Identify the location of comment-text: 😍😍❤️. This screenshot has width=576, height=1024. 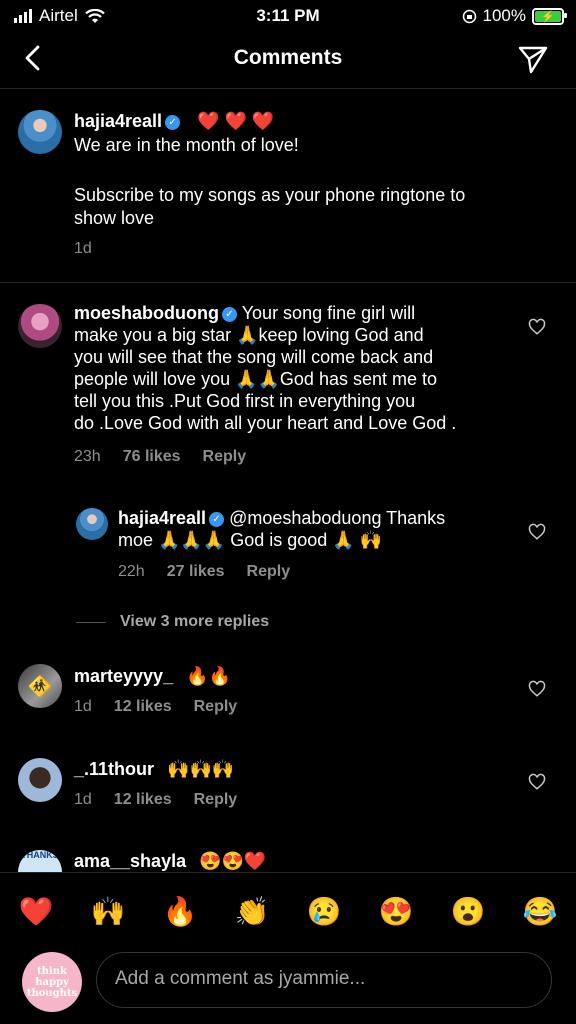
(233, 861).